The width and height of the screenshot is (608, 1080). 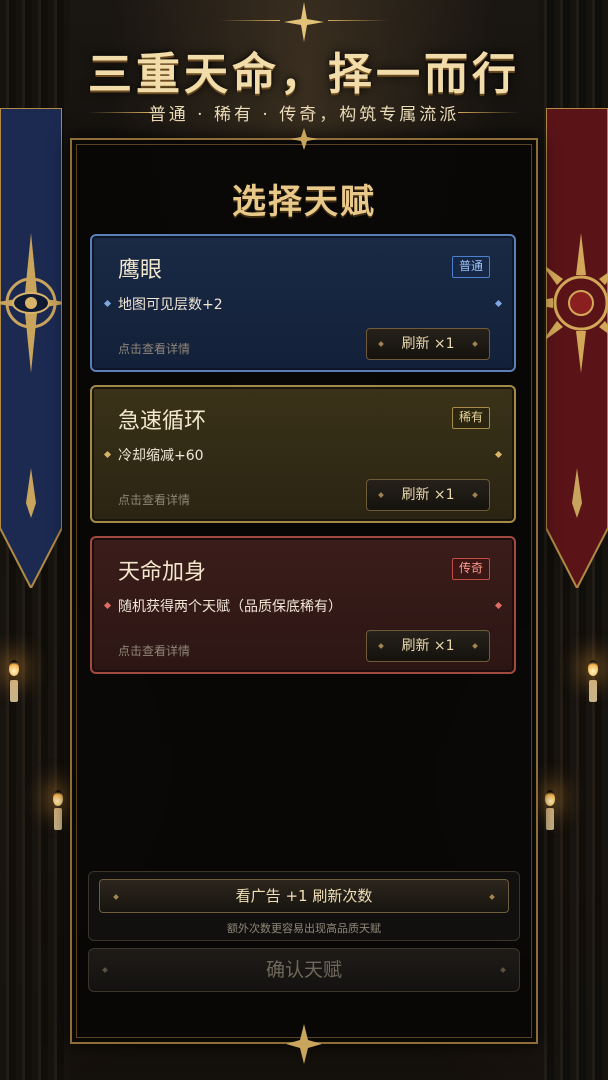 I want to click on panel-title: 选择天赋, so click(x=304, y=202).